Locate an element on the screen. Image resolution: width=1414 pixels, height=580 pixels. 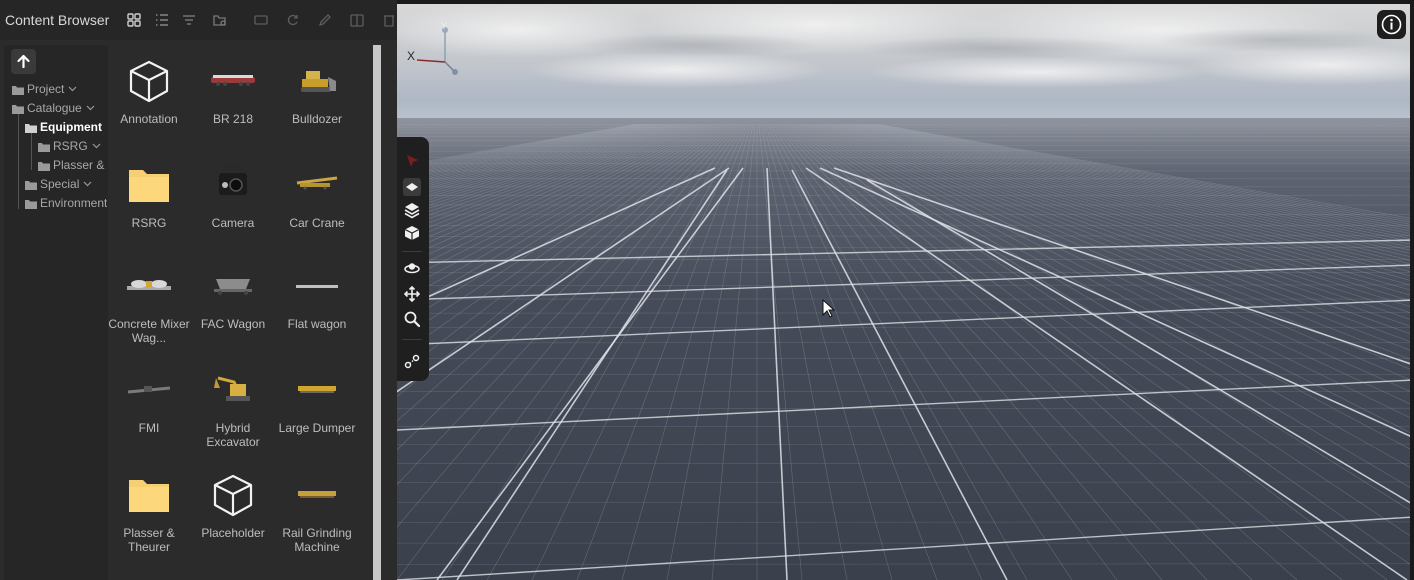
concrete-mixer-thumbnail is located at coordinates (149, 285).